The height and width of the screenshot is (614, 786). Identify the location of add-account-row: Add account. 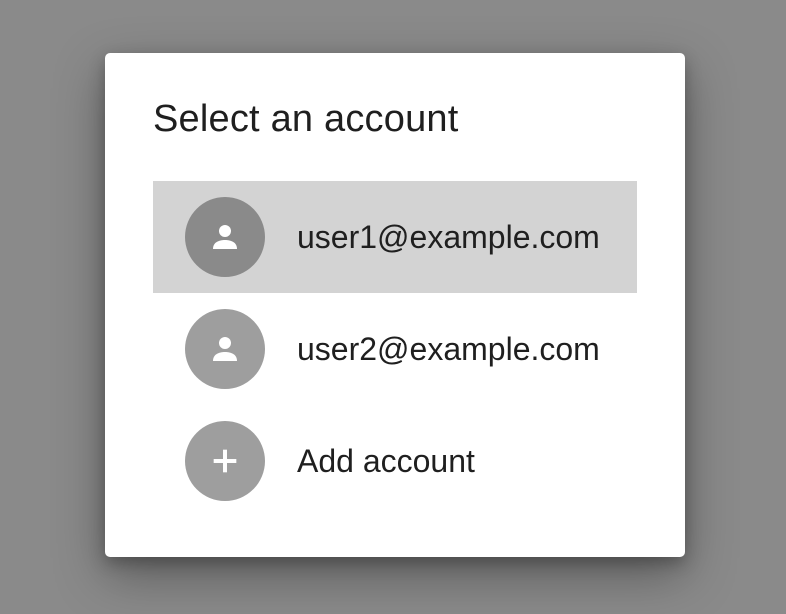
(395, 461).